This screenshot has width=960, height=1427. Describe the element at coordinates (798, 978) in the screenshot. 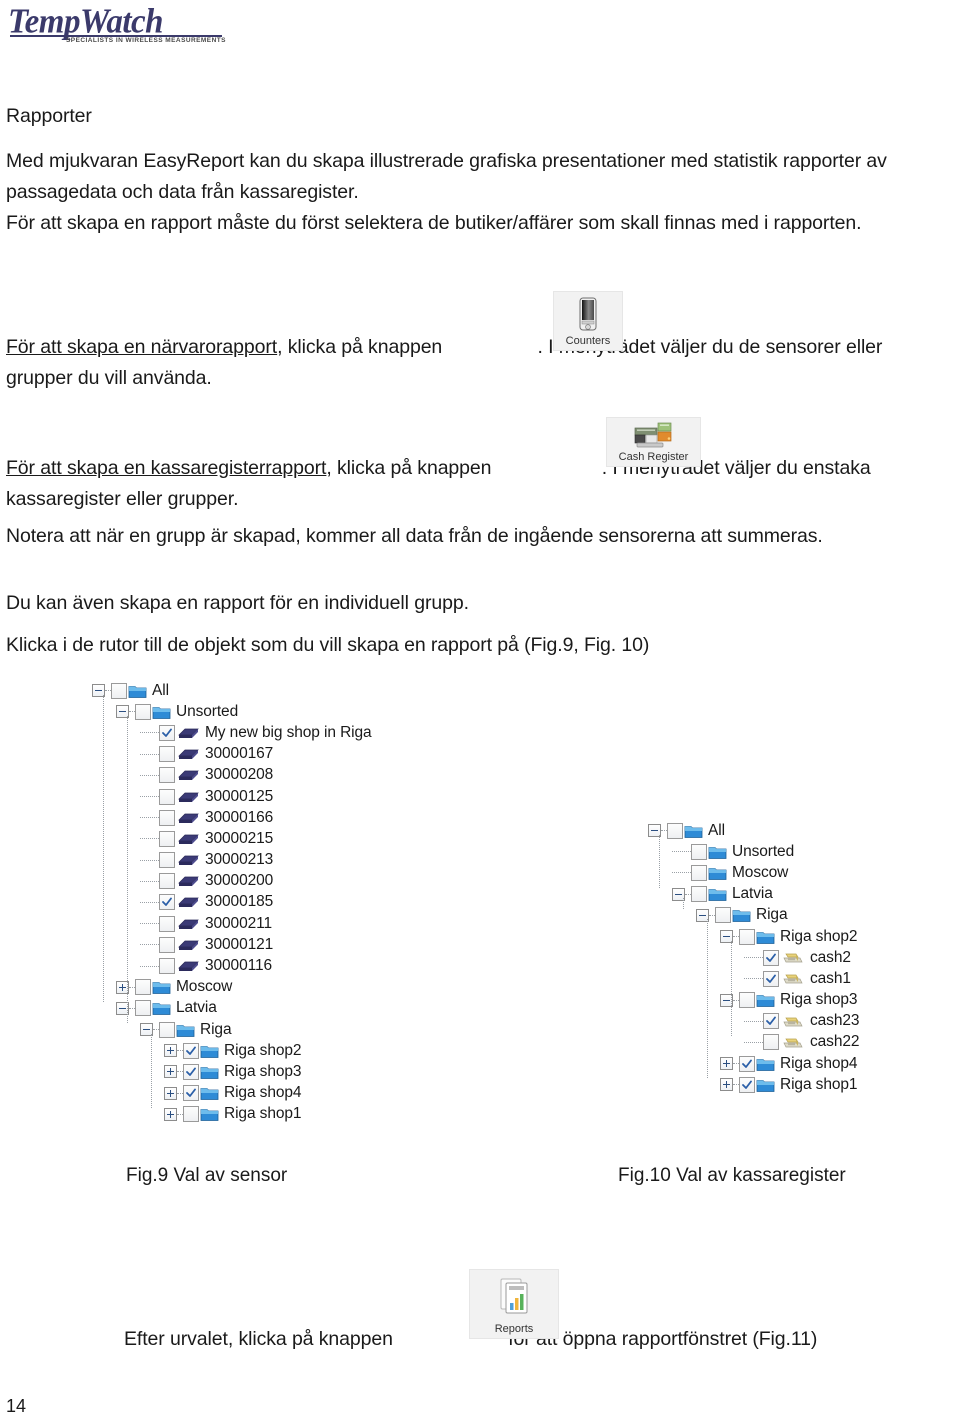

I see `tree-node: cash1` at that location.